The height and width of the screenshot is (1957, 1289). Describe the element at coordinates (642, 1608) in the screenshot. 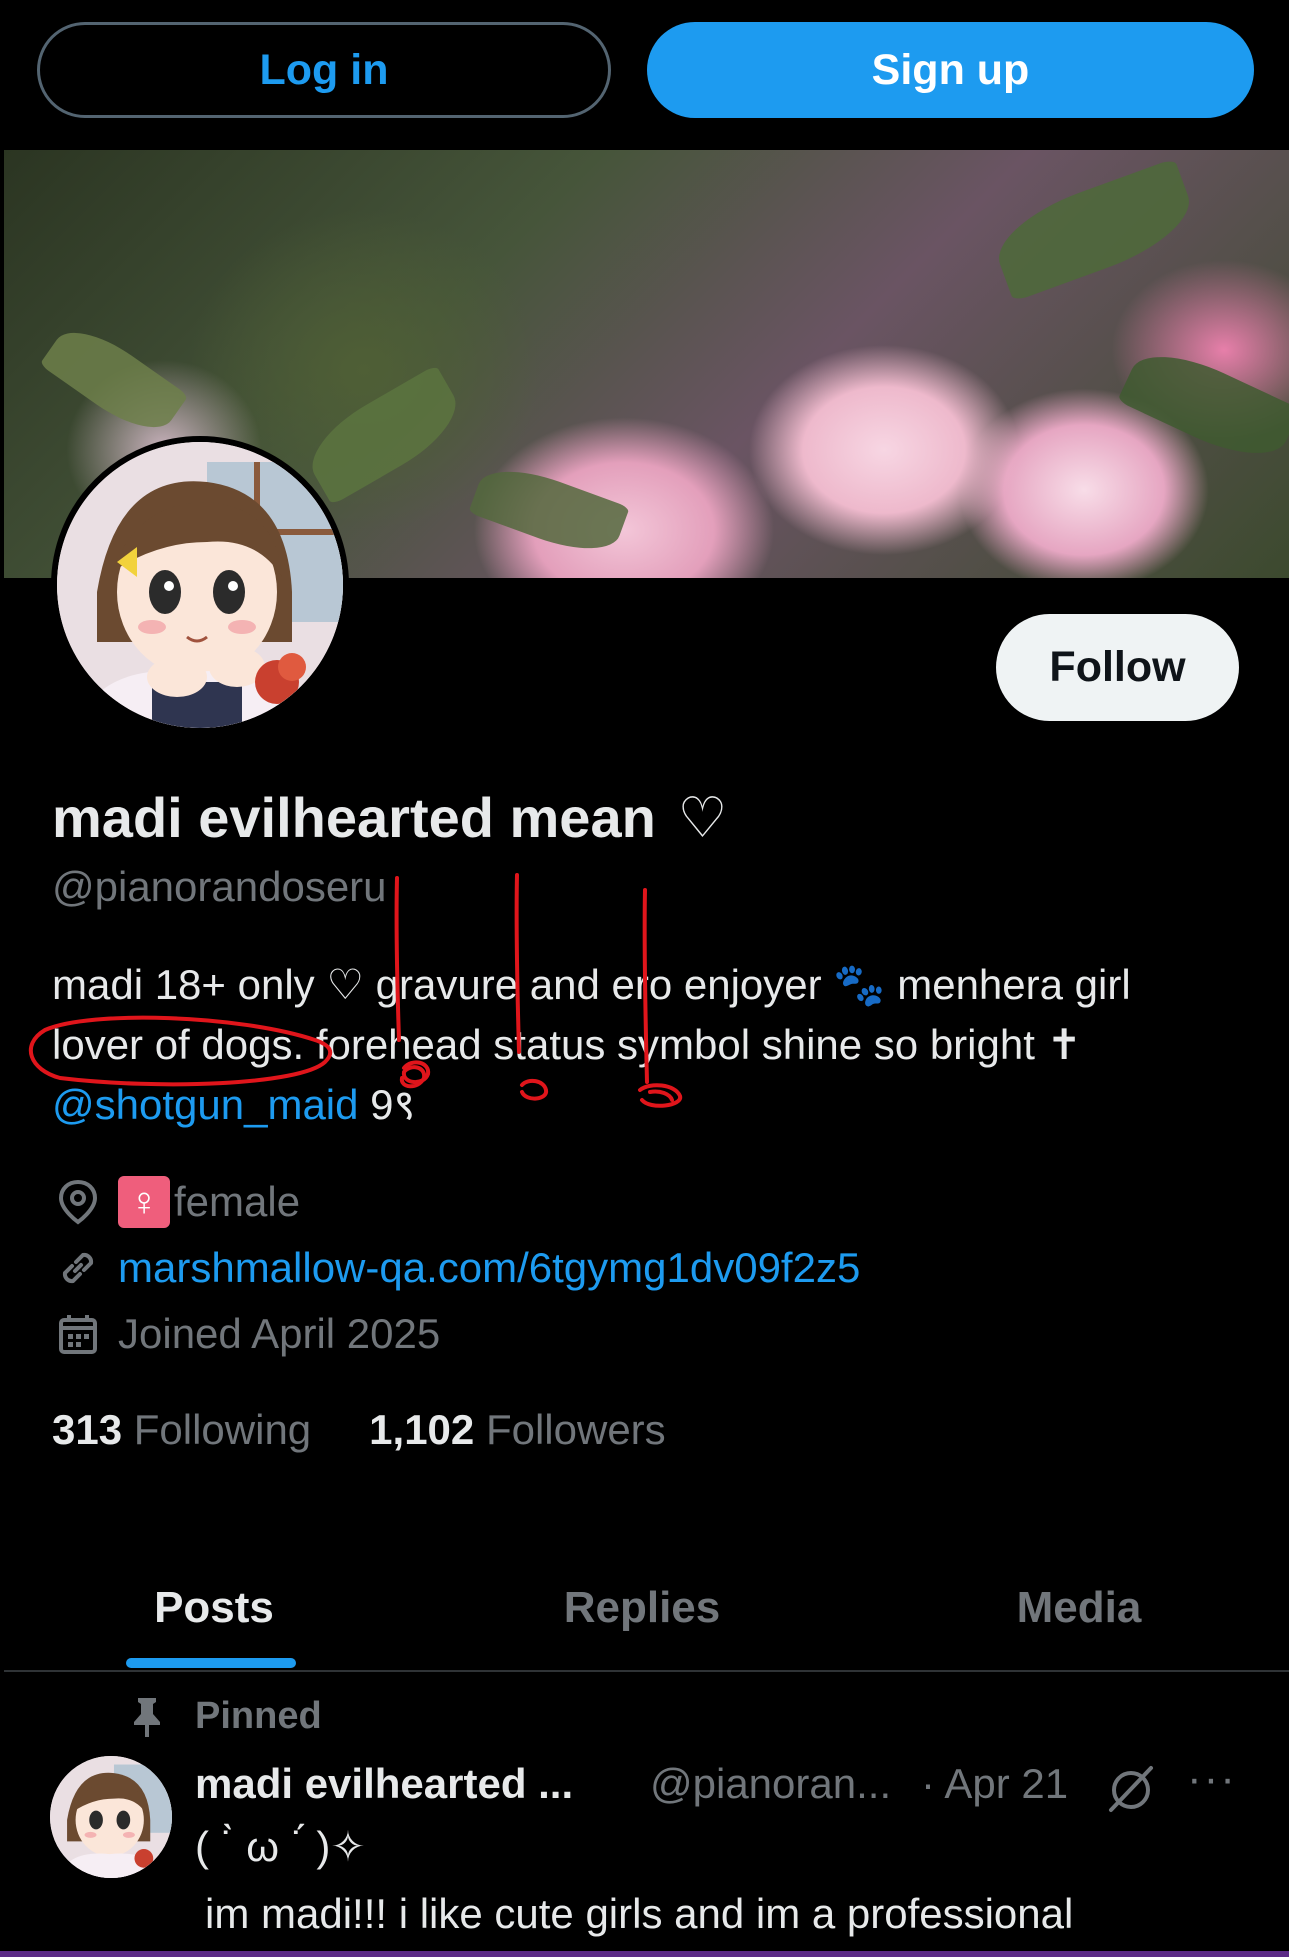

I see `tab-replies: Replies` at that location.